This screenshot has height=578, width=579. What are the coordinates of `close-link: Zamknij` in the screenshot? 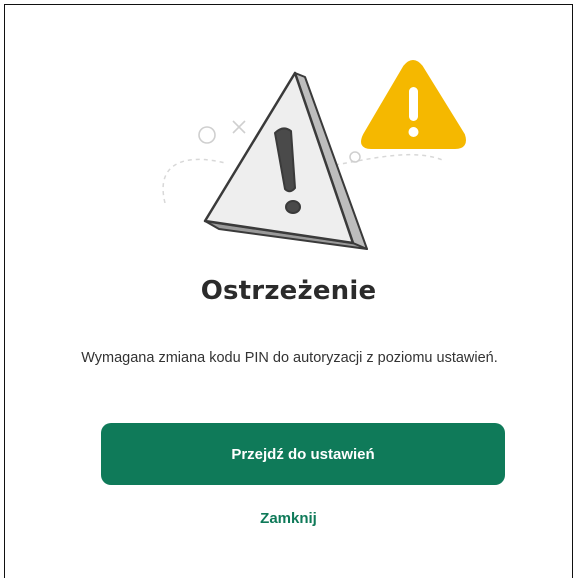 It's located at (288, 518).